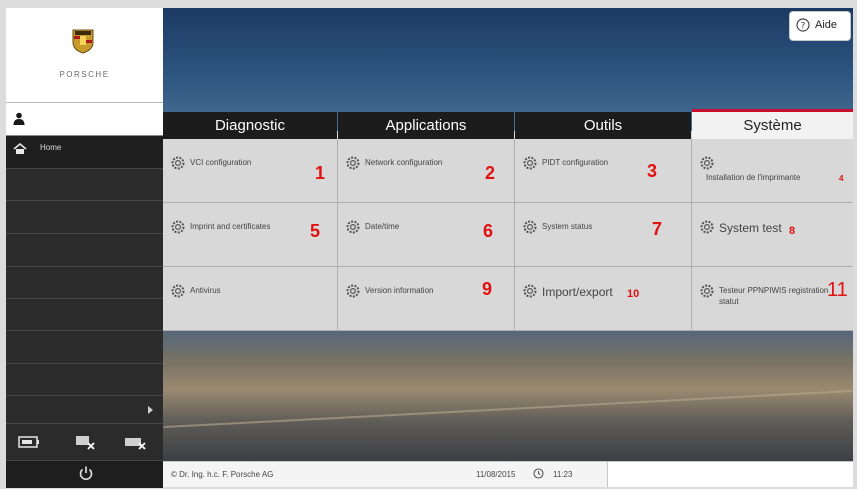 This screenshot has height=489, width=857. I want to click on help-label: Aide, so click(826, 25).